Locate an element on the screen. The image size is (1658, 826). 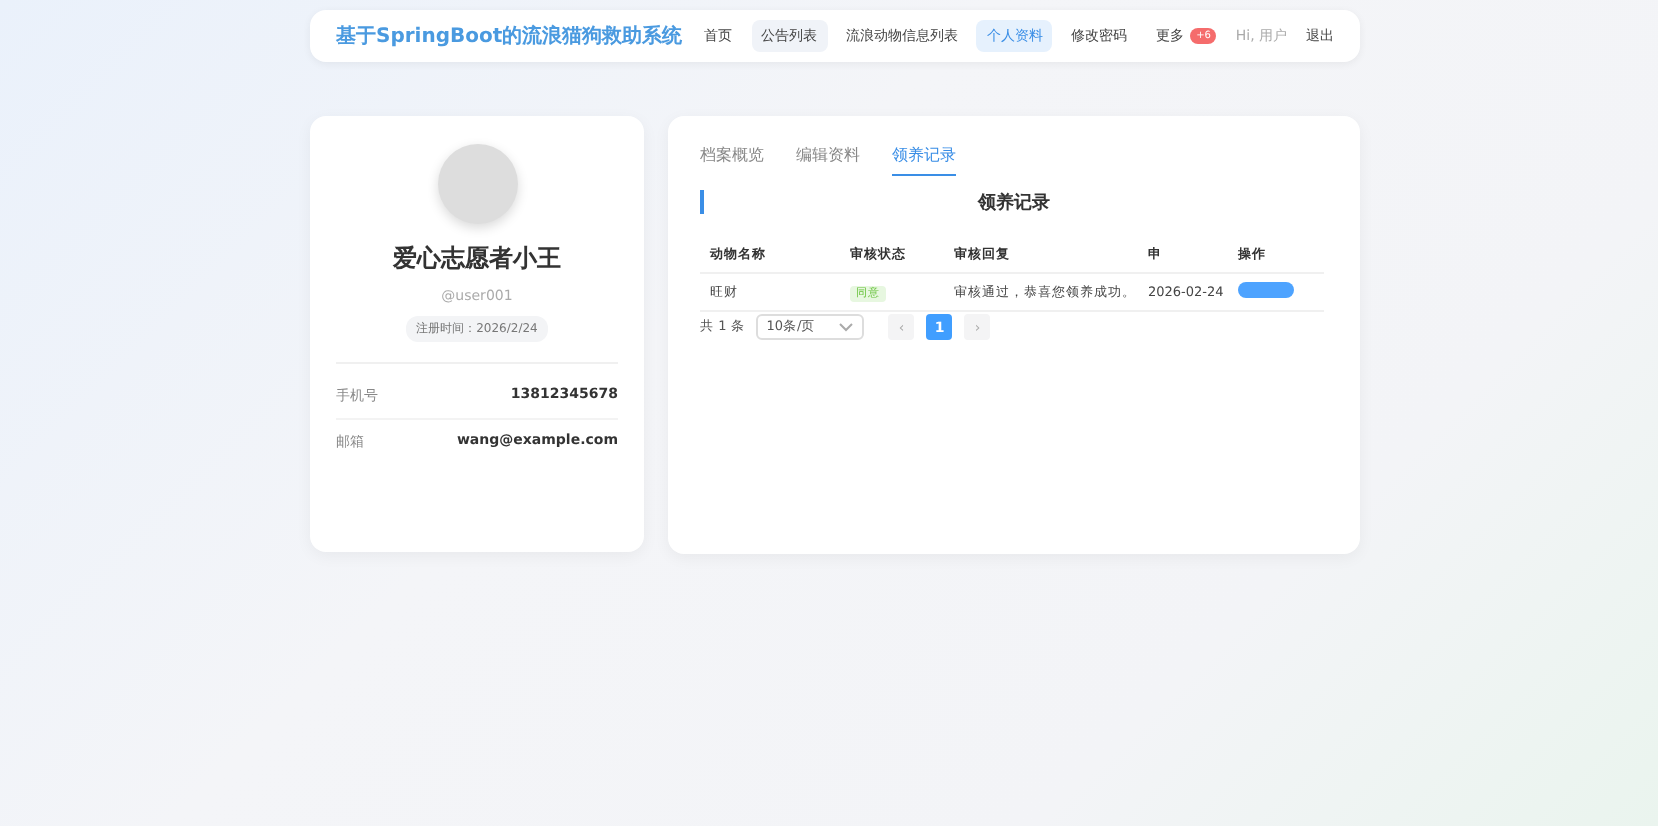
avatar-photo-placeholder is located at coordinates (477, 184).